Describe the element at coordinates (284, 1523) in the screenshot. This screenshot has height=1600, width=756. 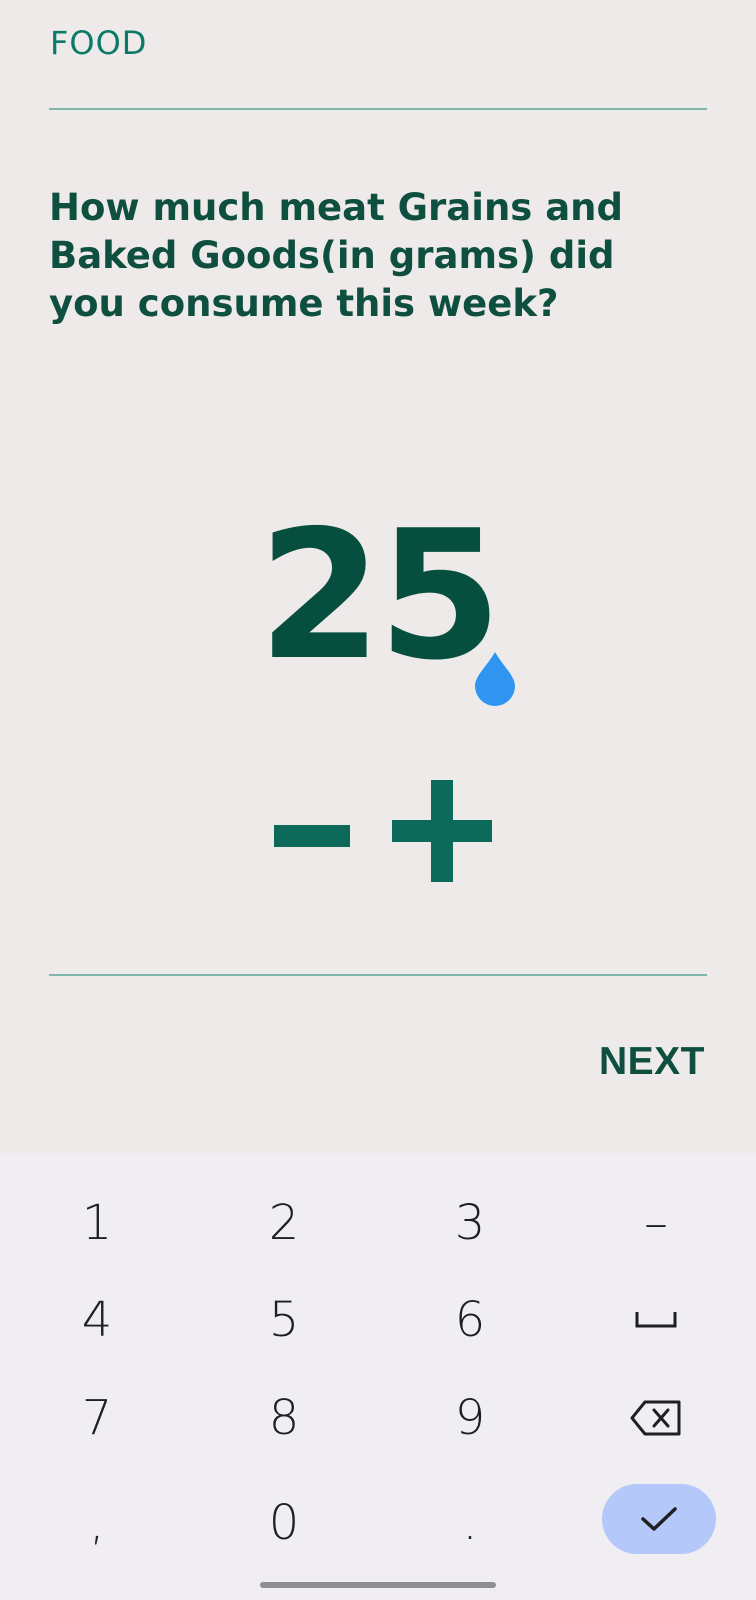
I see `key-0: 0` at that location.